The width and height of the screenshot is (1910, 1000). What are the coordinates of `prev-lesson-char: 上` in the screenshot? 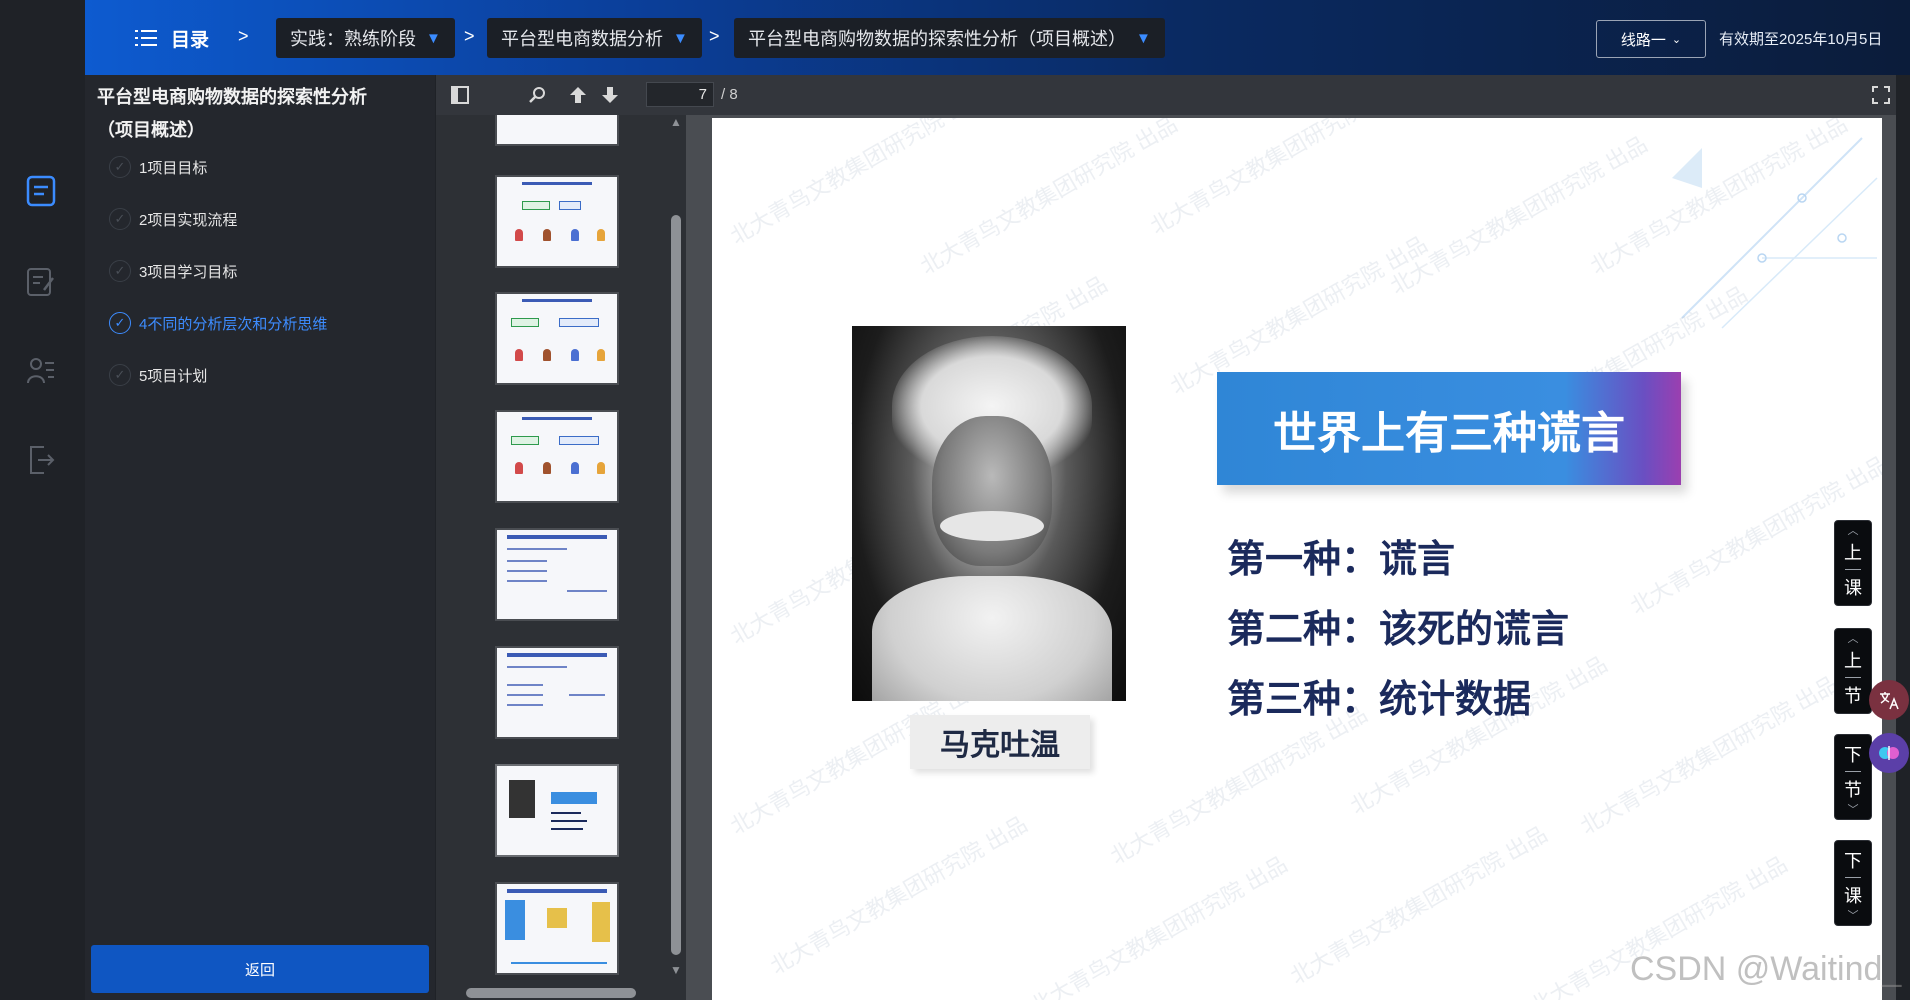 It's located at (1853, 552).